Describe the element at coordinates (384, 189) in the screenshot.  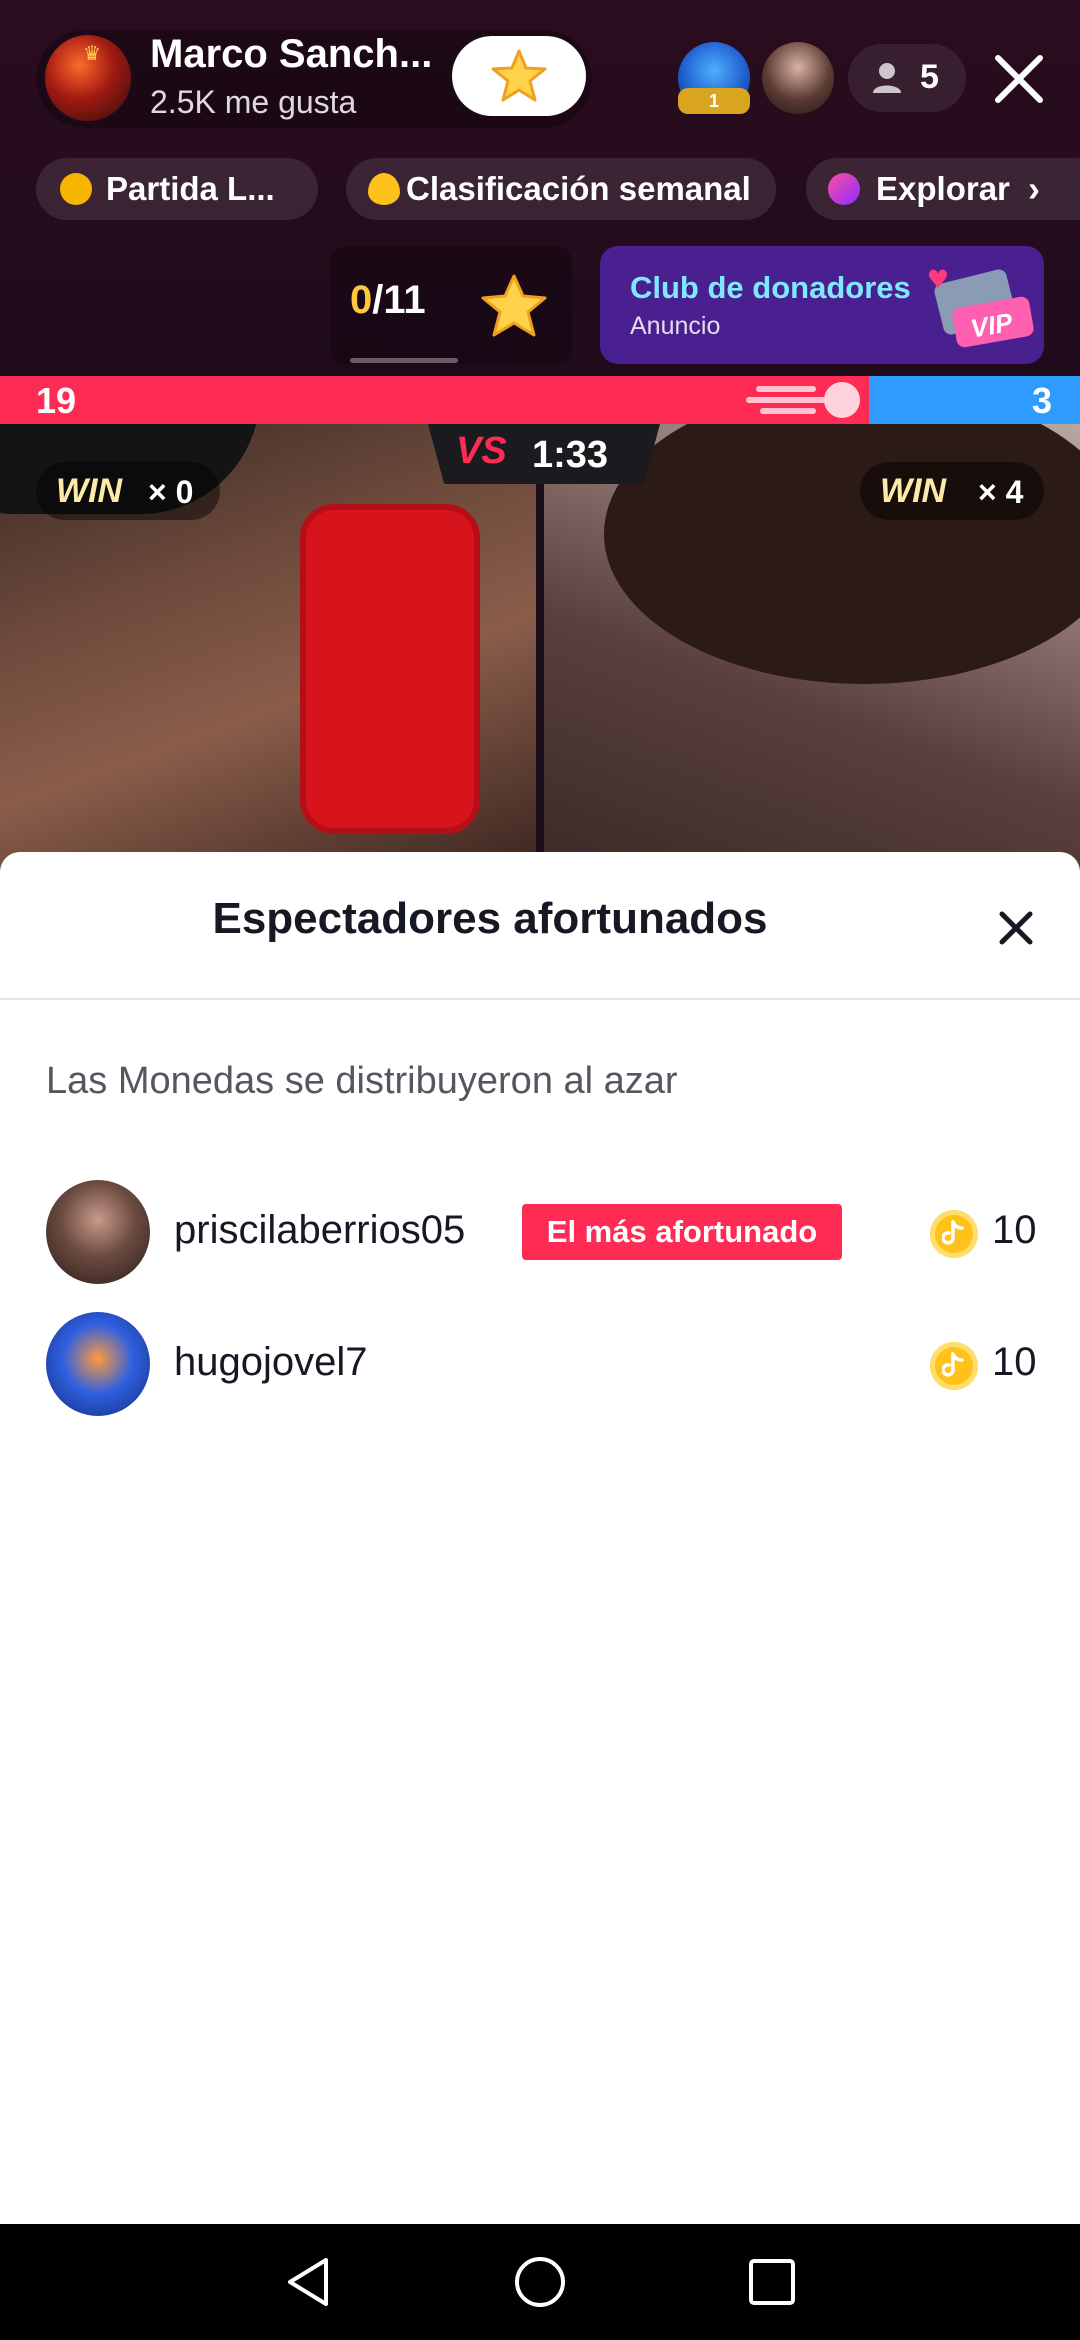
I see `flame-icon` at that location.